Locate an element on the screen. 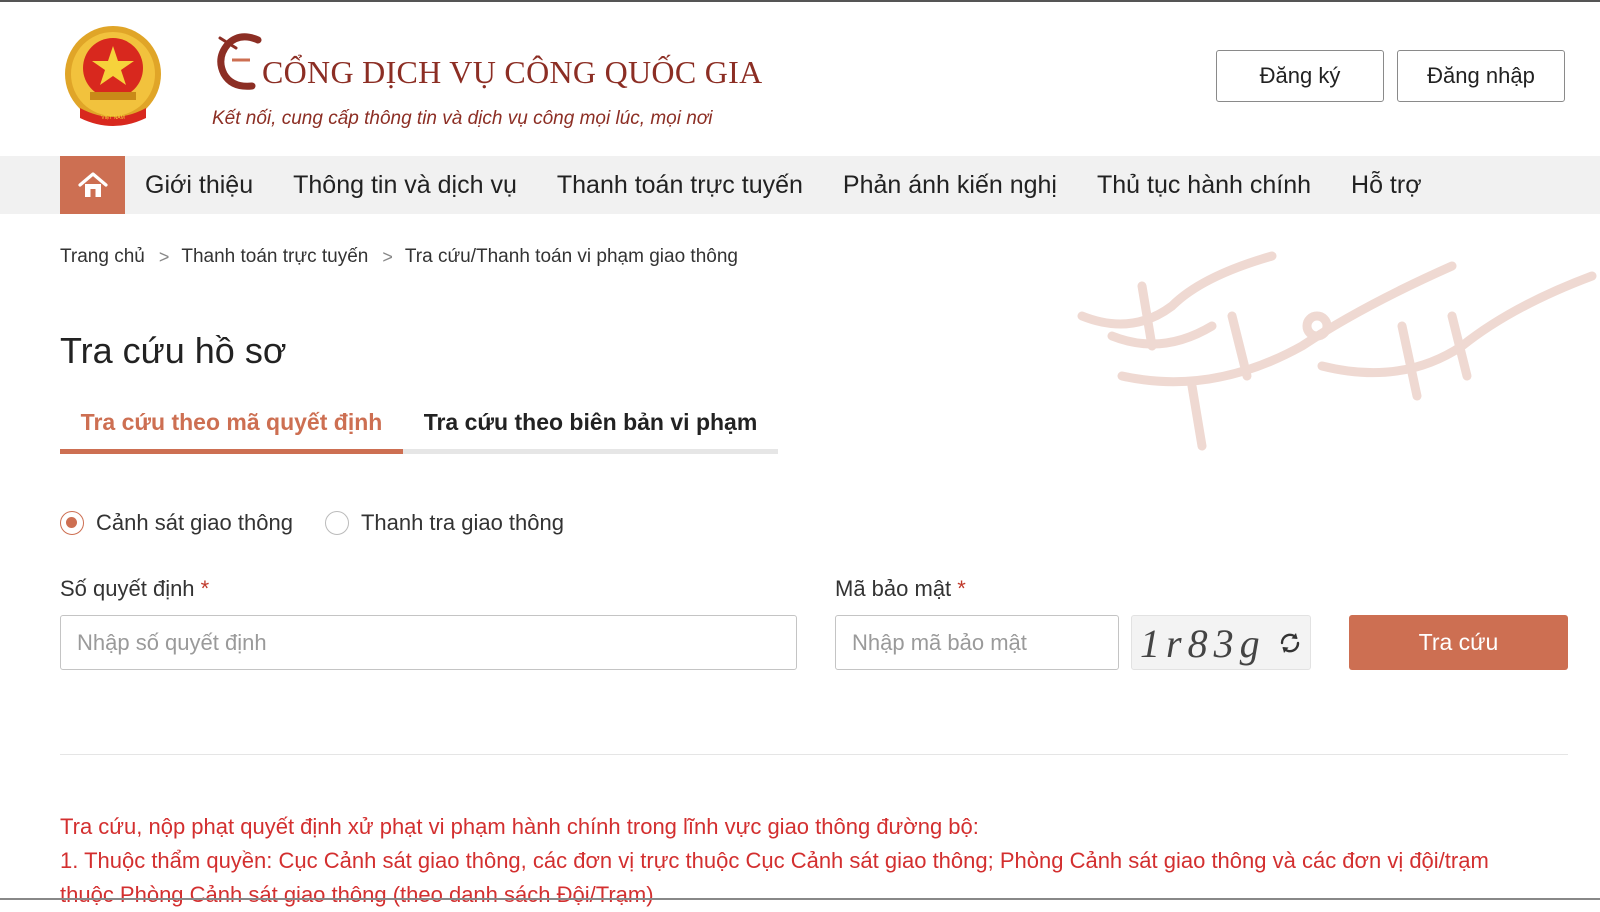 The width and height of the screenshot is (1600, 912). security-code-label: Mã bảo mật * is located at coordinates (900, 589).